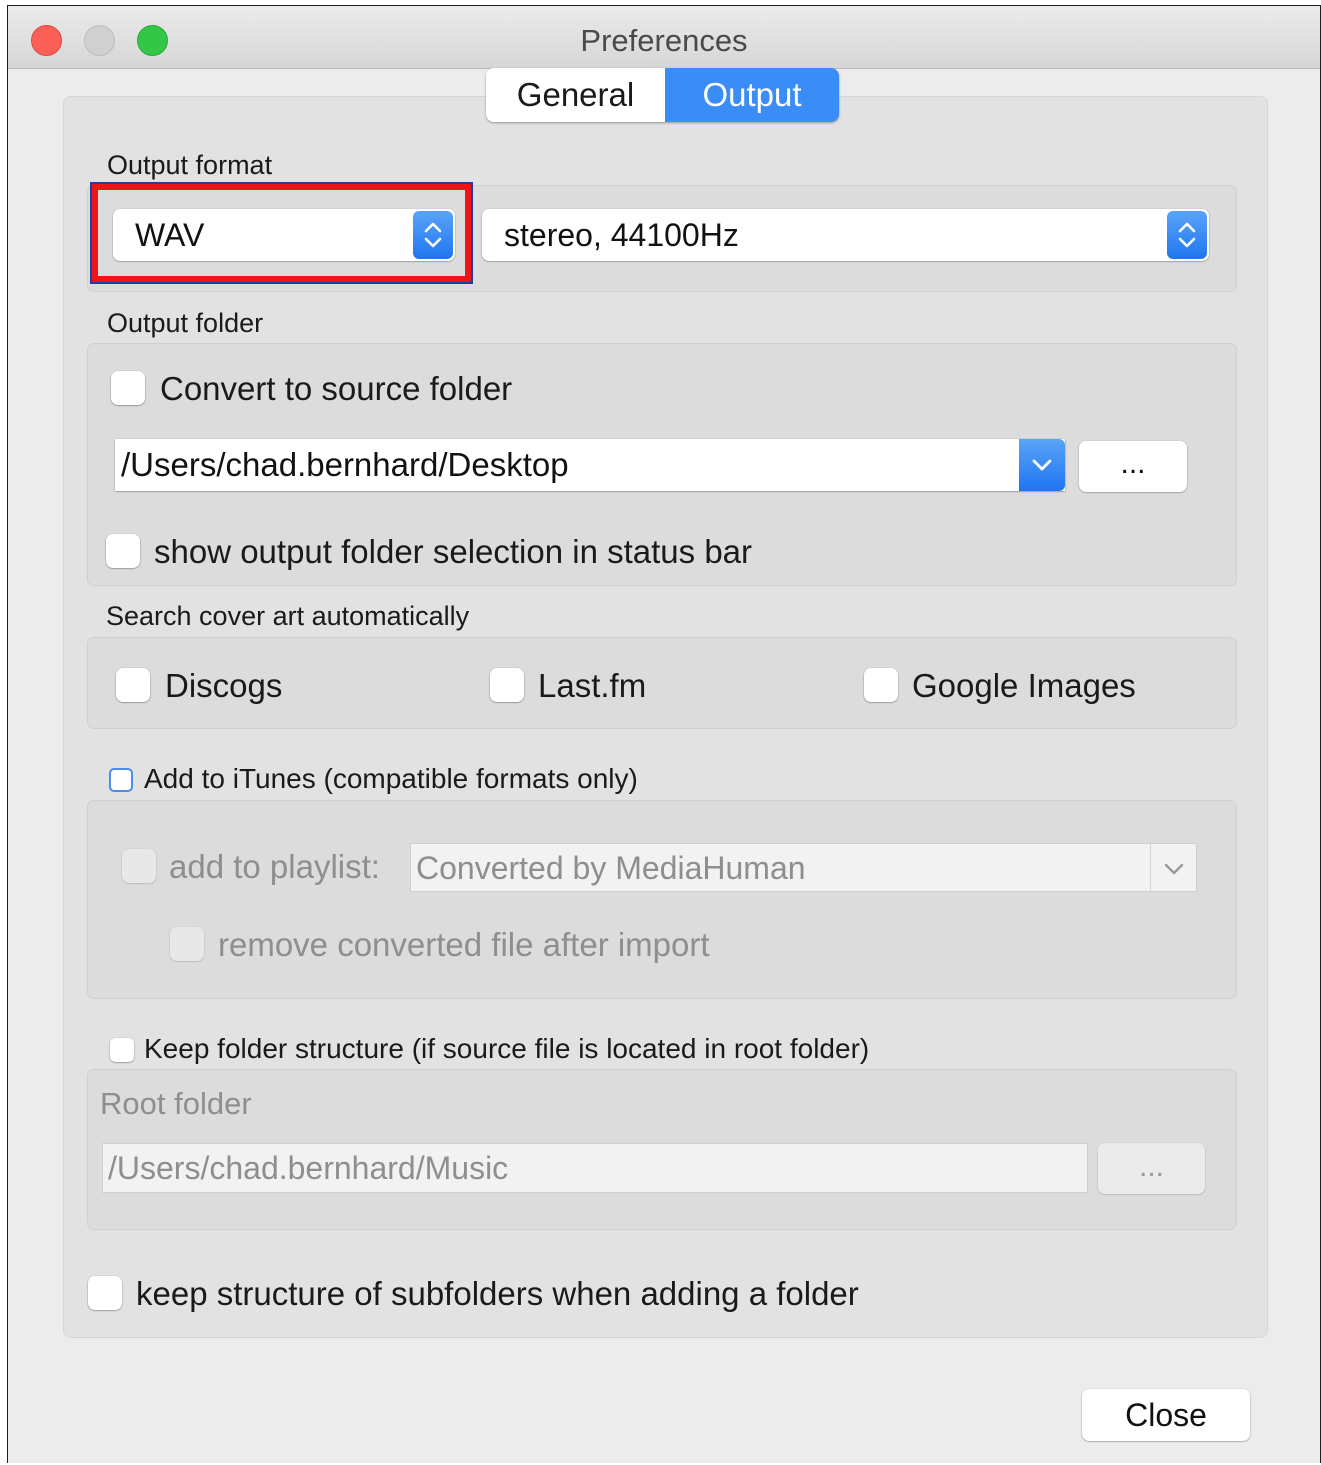  What do you see at coordinates (595, 1168) in the screenshot?
I see `root-folder-path-field: /Users/chad.bernhard/Music` at bounding box center [595, 1168].